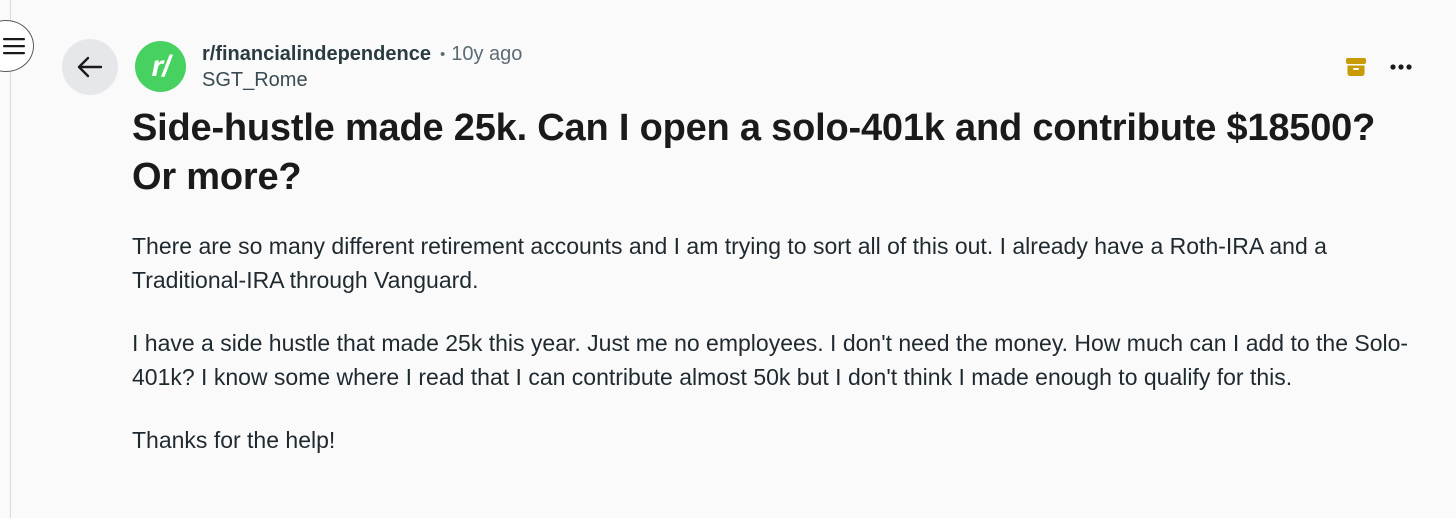 This screenshot has height=518, width=1456. I want to click on hamburger-menu-icon, so click(14, 46).